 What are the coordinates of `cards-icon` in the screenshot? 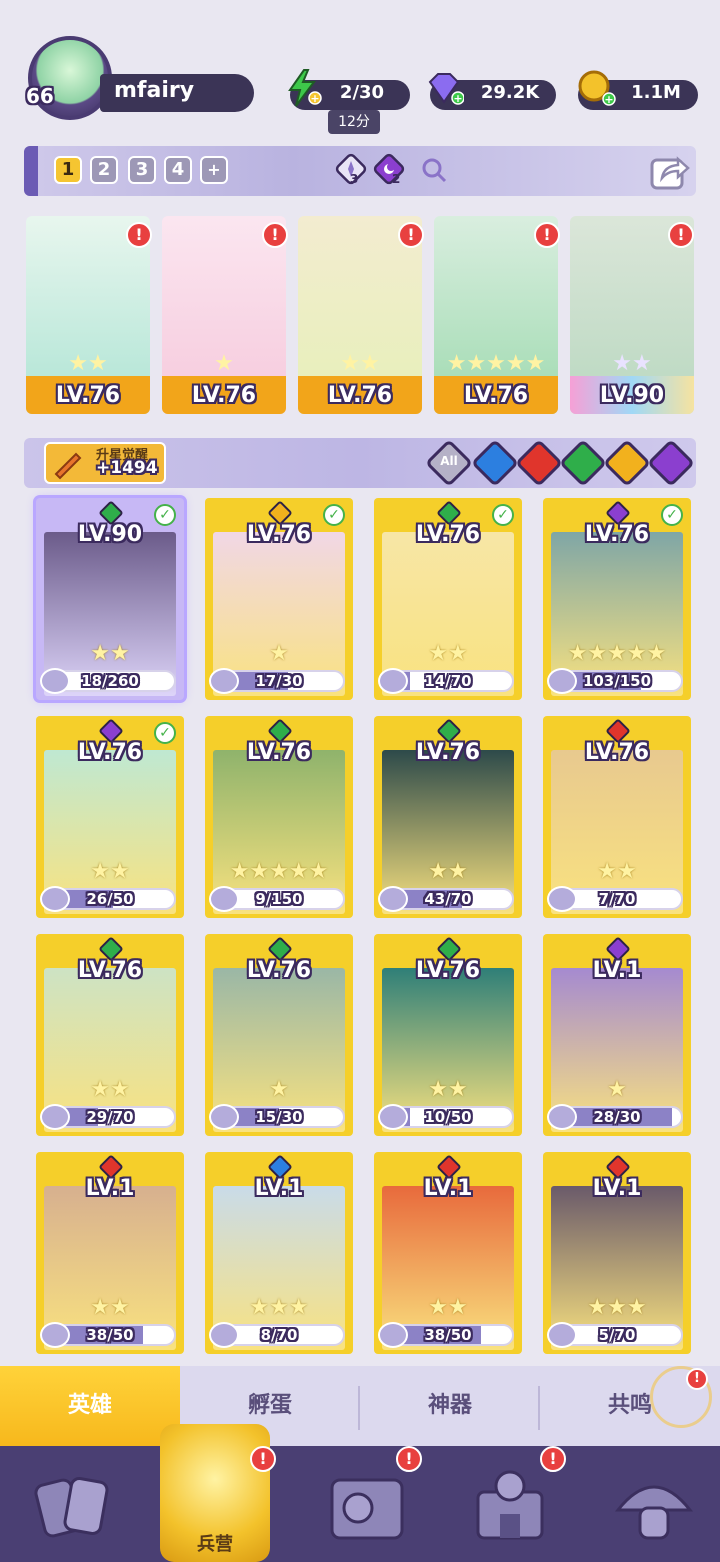 It's located at (74, 1507).